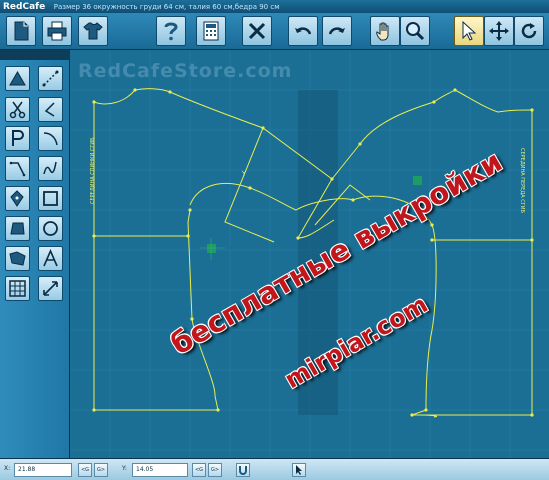 The height and width of the screenshot is (480, 549). I want to click on letter-a-tool, so click(50, 258).